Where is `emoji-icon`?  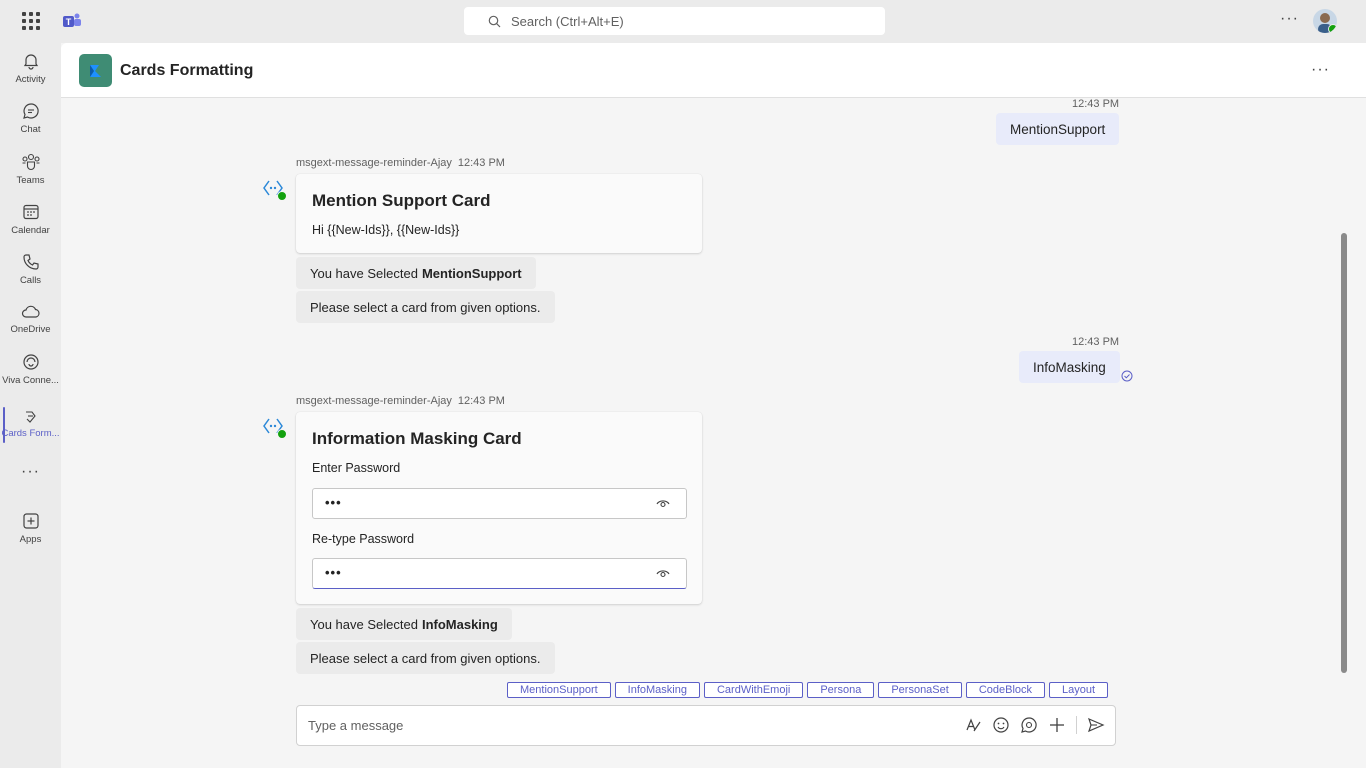
emoji-icon is located at coordinates (1001, 725).